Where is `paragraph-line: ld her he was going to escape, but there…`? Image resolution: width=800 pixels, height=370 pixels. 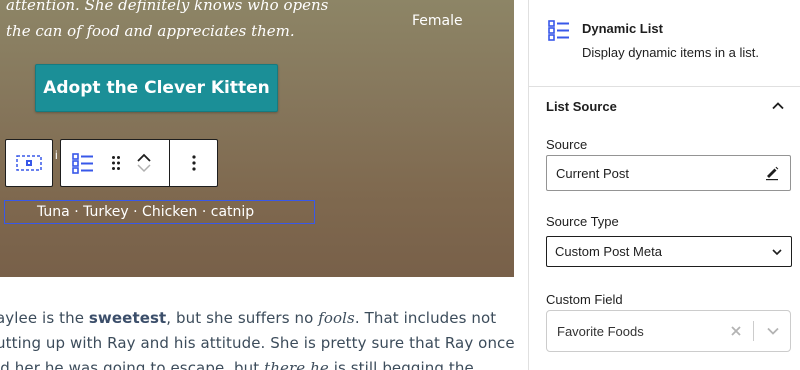 paragraph-line: ld her he was going to escape, but there… is located at coordinates (243, 363).